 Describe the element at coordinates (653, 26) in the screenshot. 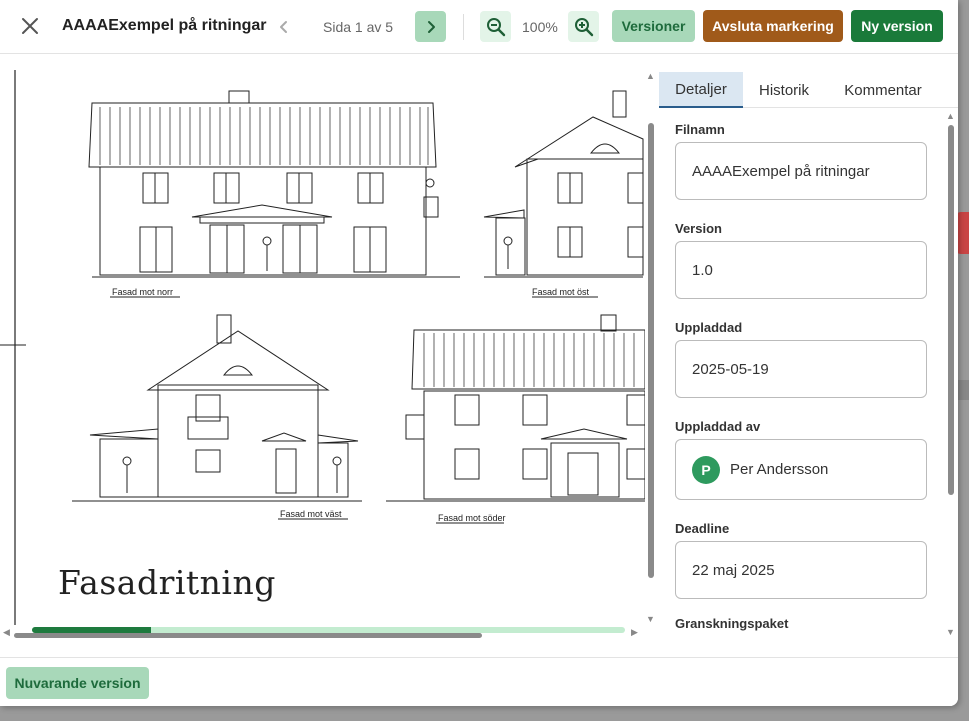

I see `versions-button: Versioner` at that location.